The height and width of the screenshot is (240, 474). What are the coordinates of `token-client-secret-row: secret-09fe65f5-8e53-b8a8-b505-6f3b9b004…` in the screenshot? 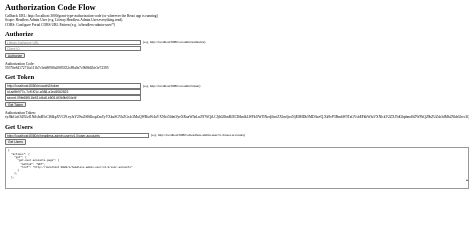 It's located at (237, 98).